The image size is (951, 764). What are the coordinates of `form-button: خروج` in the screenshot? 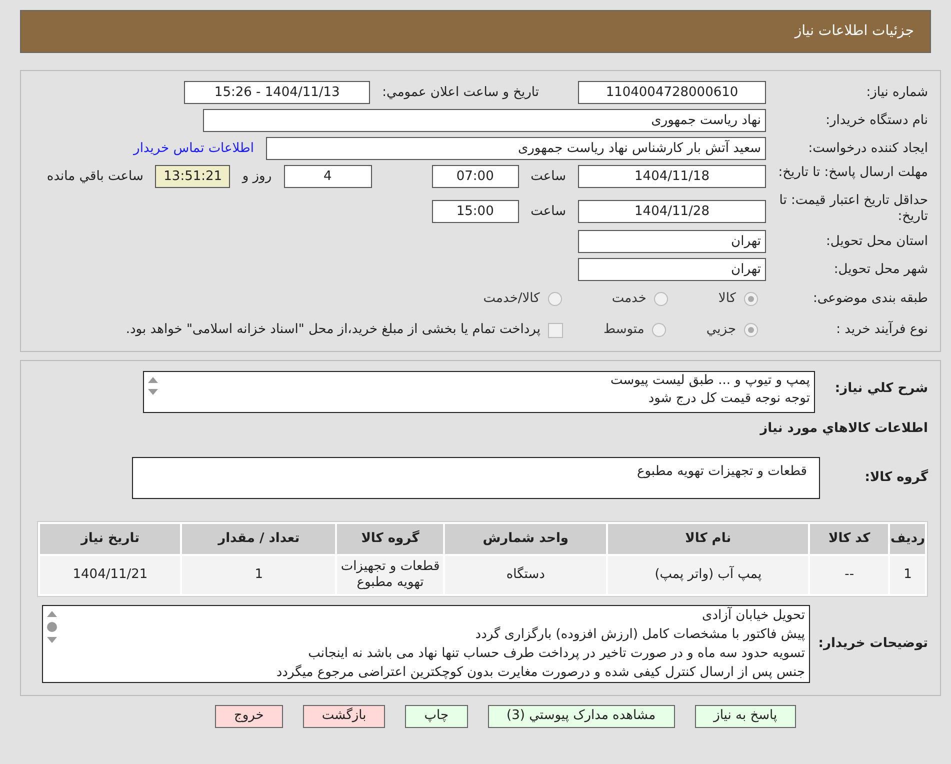 It's located at (248, 716).